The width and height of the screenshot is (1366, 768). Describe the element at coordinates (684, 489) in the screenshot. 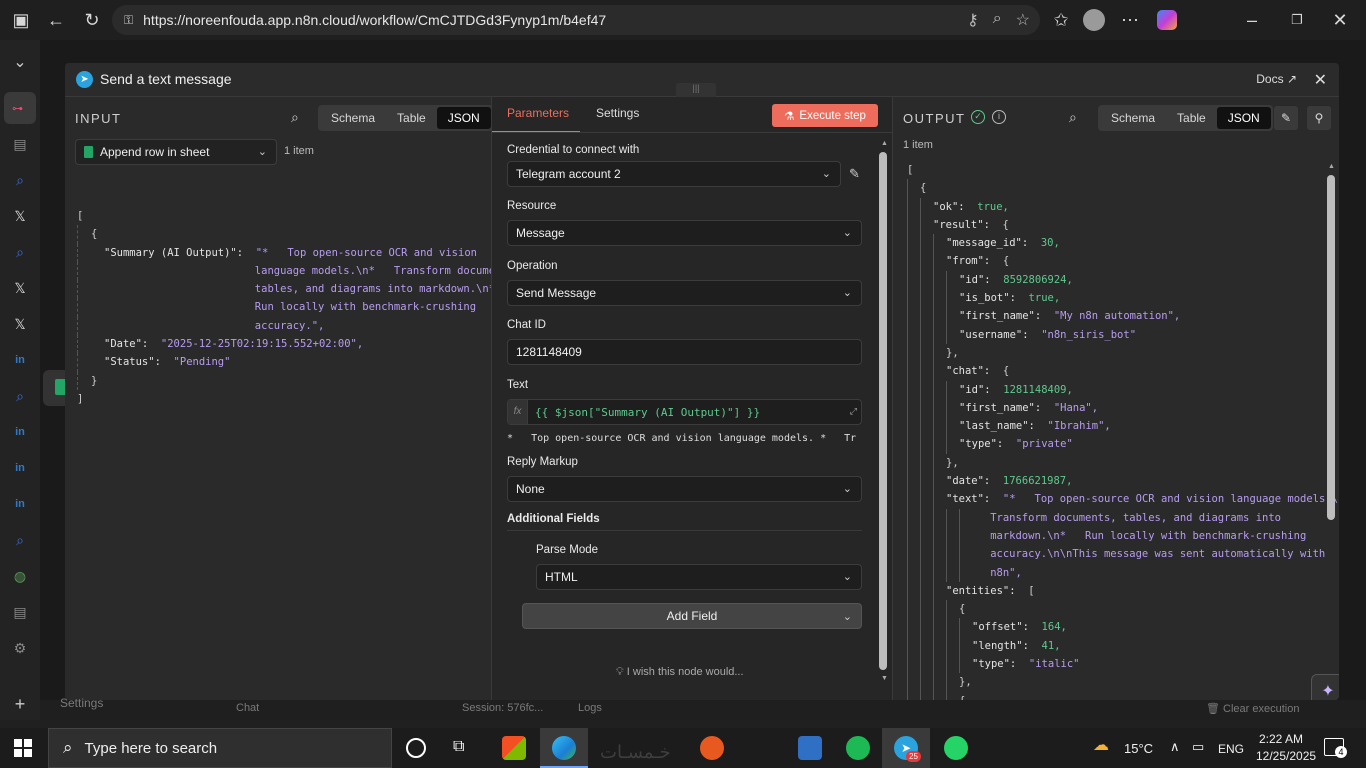

I see `reply-markup-select: None ⌄` at that location.